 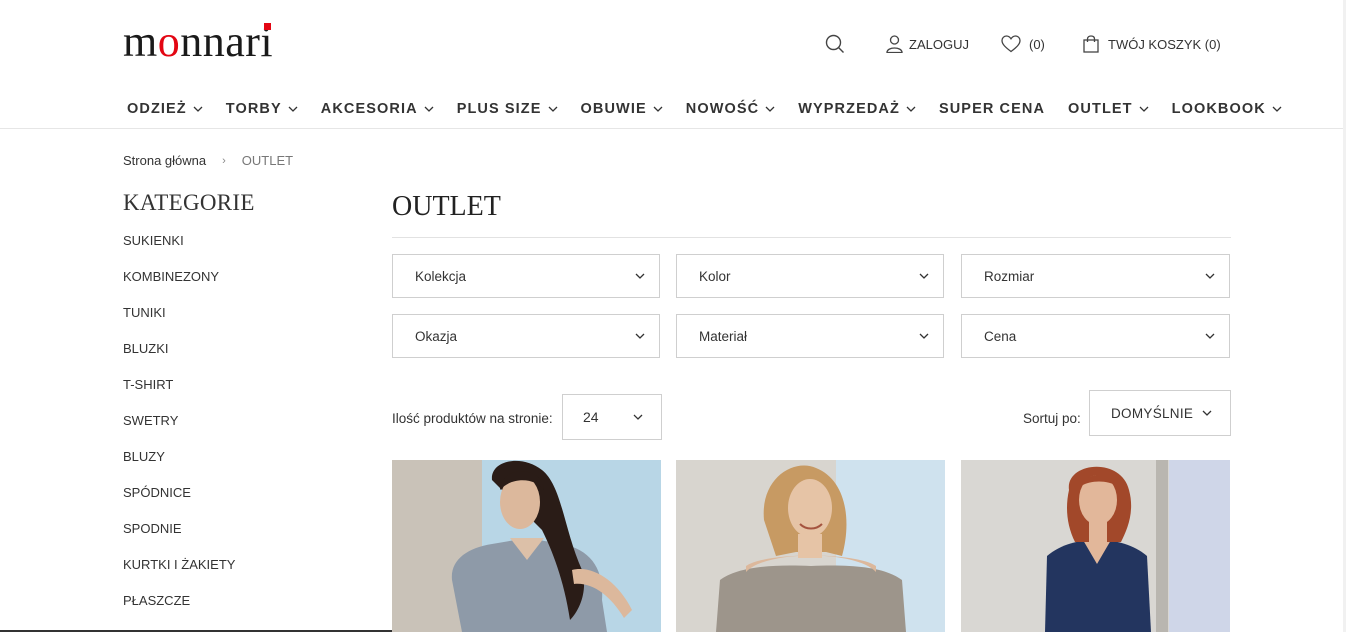 What do you see at coordinates (715, 276) in the screenshot?
I see `filter-label: Kolor` at bounding box center [715, 276].